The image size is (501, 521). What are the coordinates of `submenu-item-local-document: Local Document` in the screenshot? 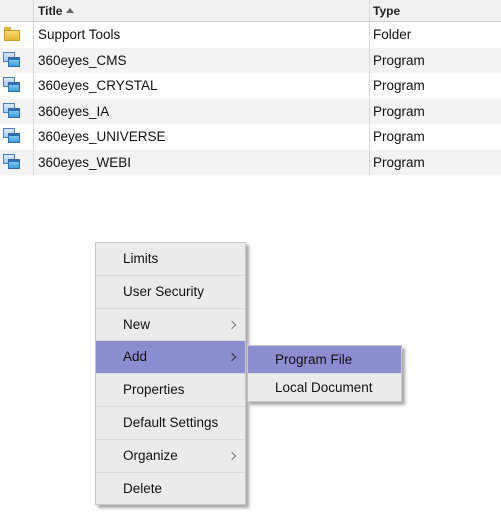 It's located at (324, 386).